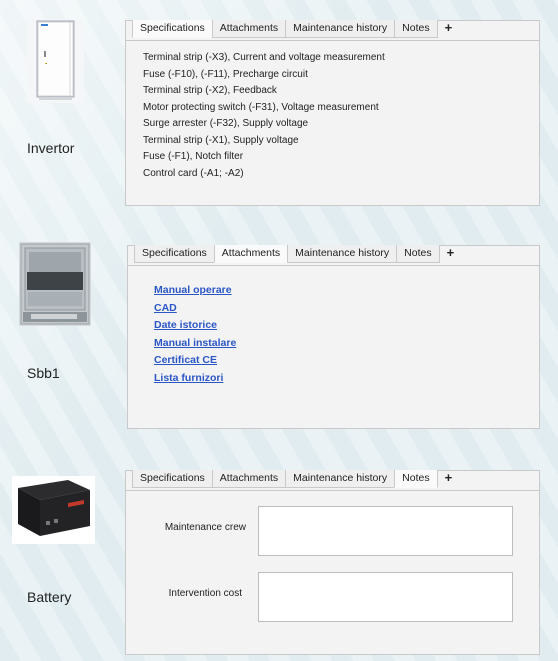  I want to click on device-name-sbb1: Sbb1, so click(43, 373).